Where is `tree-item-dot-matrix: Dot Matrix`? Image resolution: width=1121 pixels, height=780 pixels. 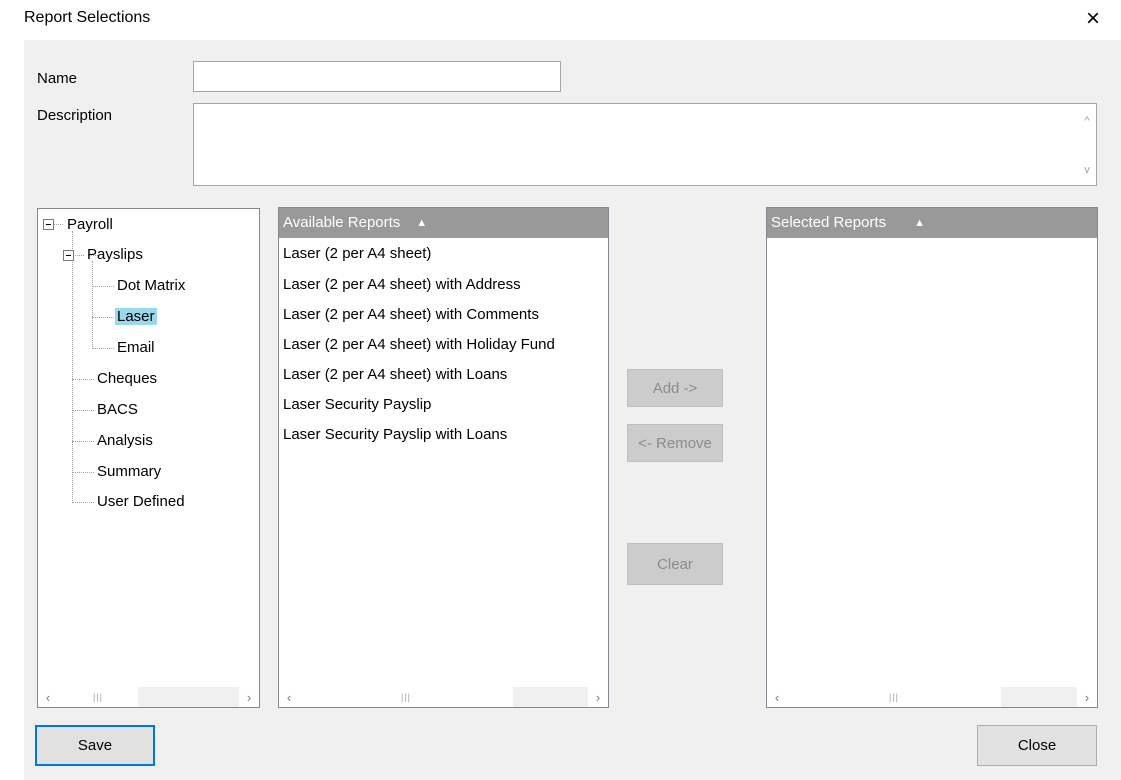
tree-item-dot-matrix: Dot Matrix is located at coordinates (151, 286).